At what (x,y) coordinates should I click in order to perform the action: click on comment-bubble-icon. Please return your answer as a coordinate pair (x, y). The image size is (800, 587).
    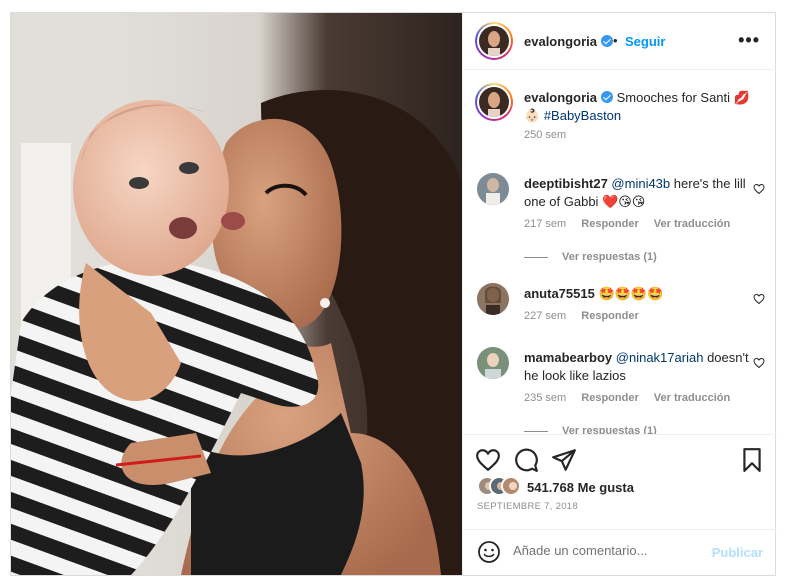
    Looking at the image, I should click on (526, 460).